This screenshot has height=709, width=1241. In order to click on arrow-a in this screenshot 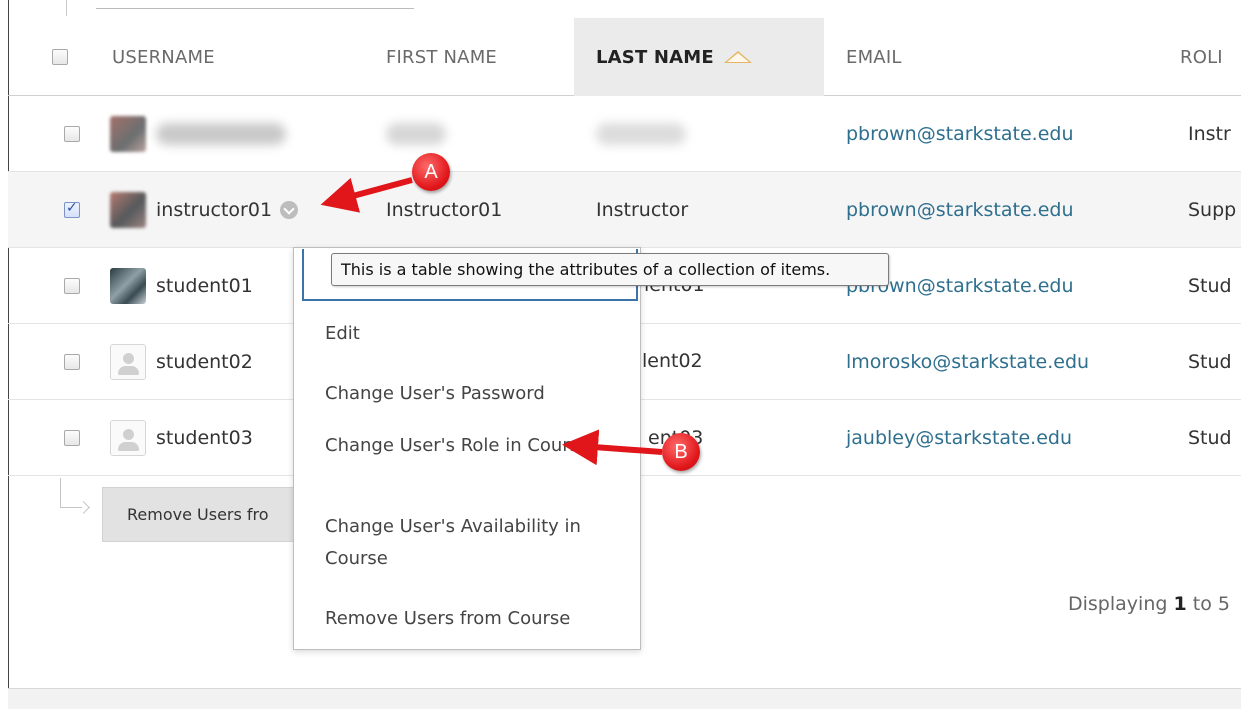, I will do `click(366, 195)`.